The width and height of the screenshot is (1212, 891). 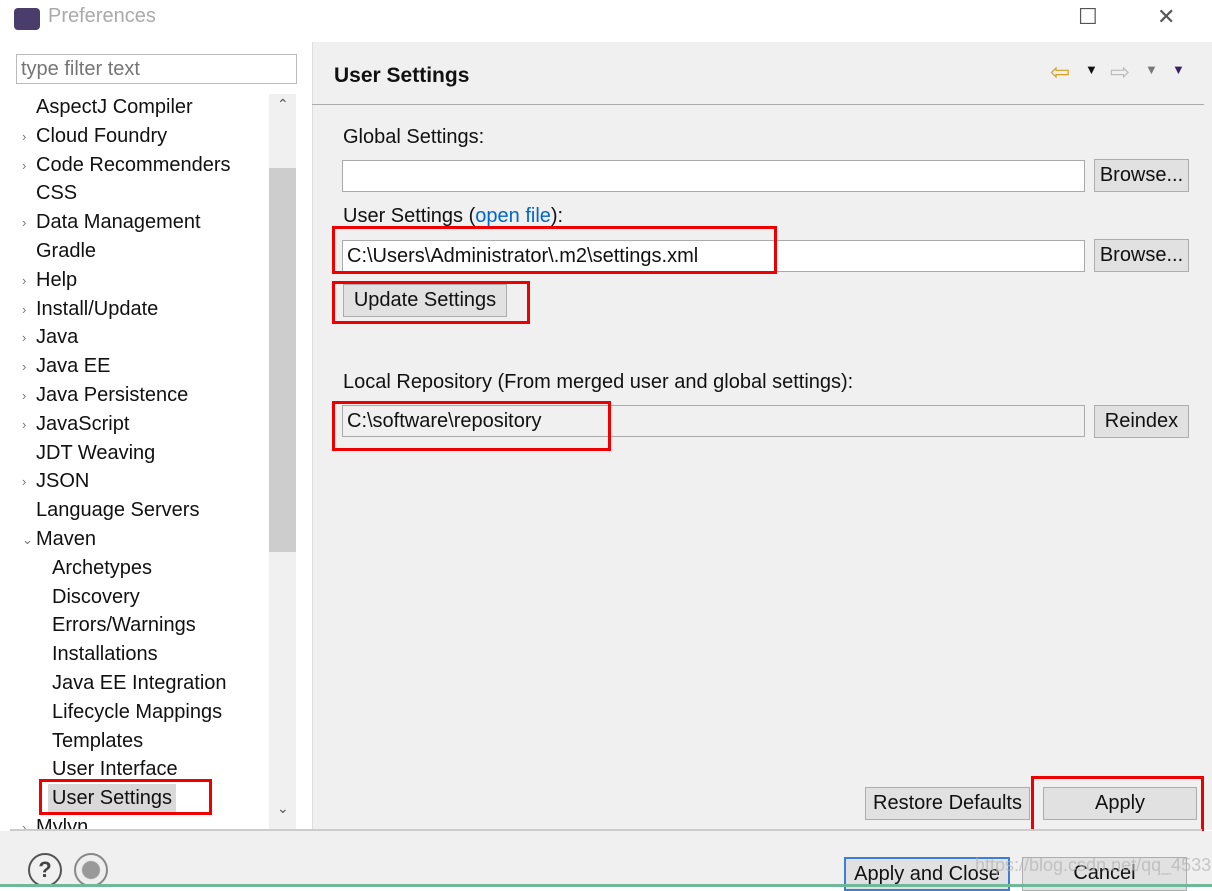 What do you see at coordinates (282, 360) in the screenshot?
I see `scrollbar-thumb` at bounding box center [282, 360].